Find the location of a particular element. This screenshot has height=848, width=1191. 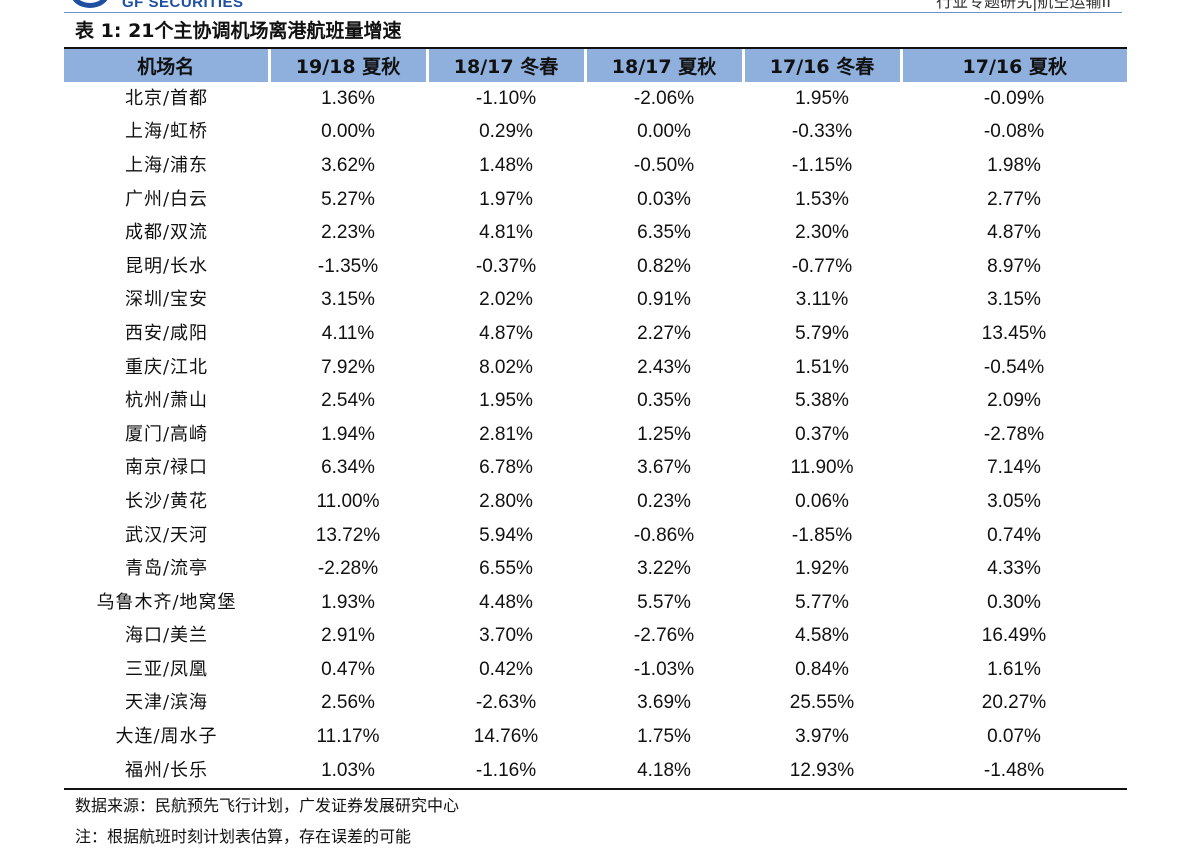

growth-rate-cell: 1.75% is located at coordinates (664, 737).